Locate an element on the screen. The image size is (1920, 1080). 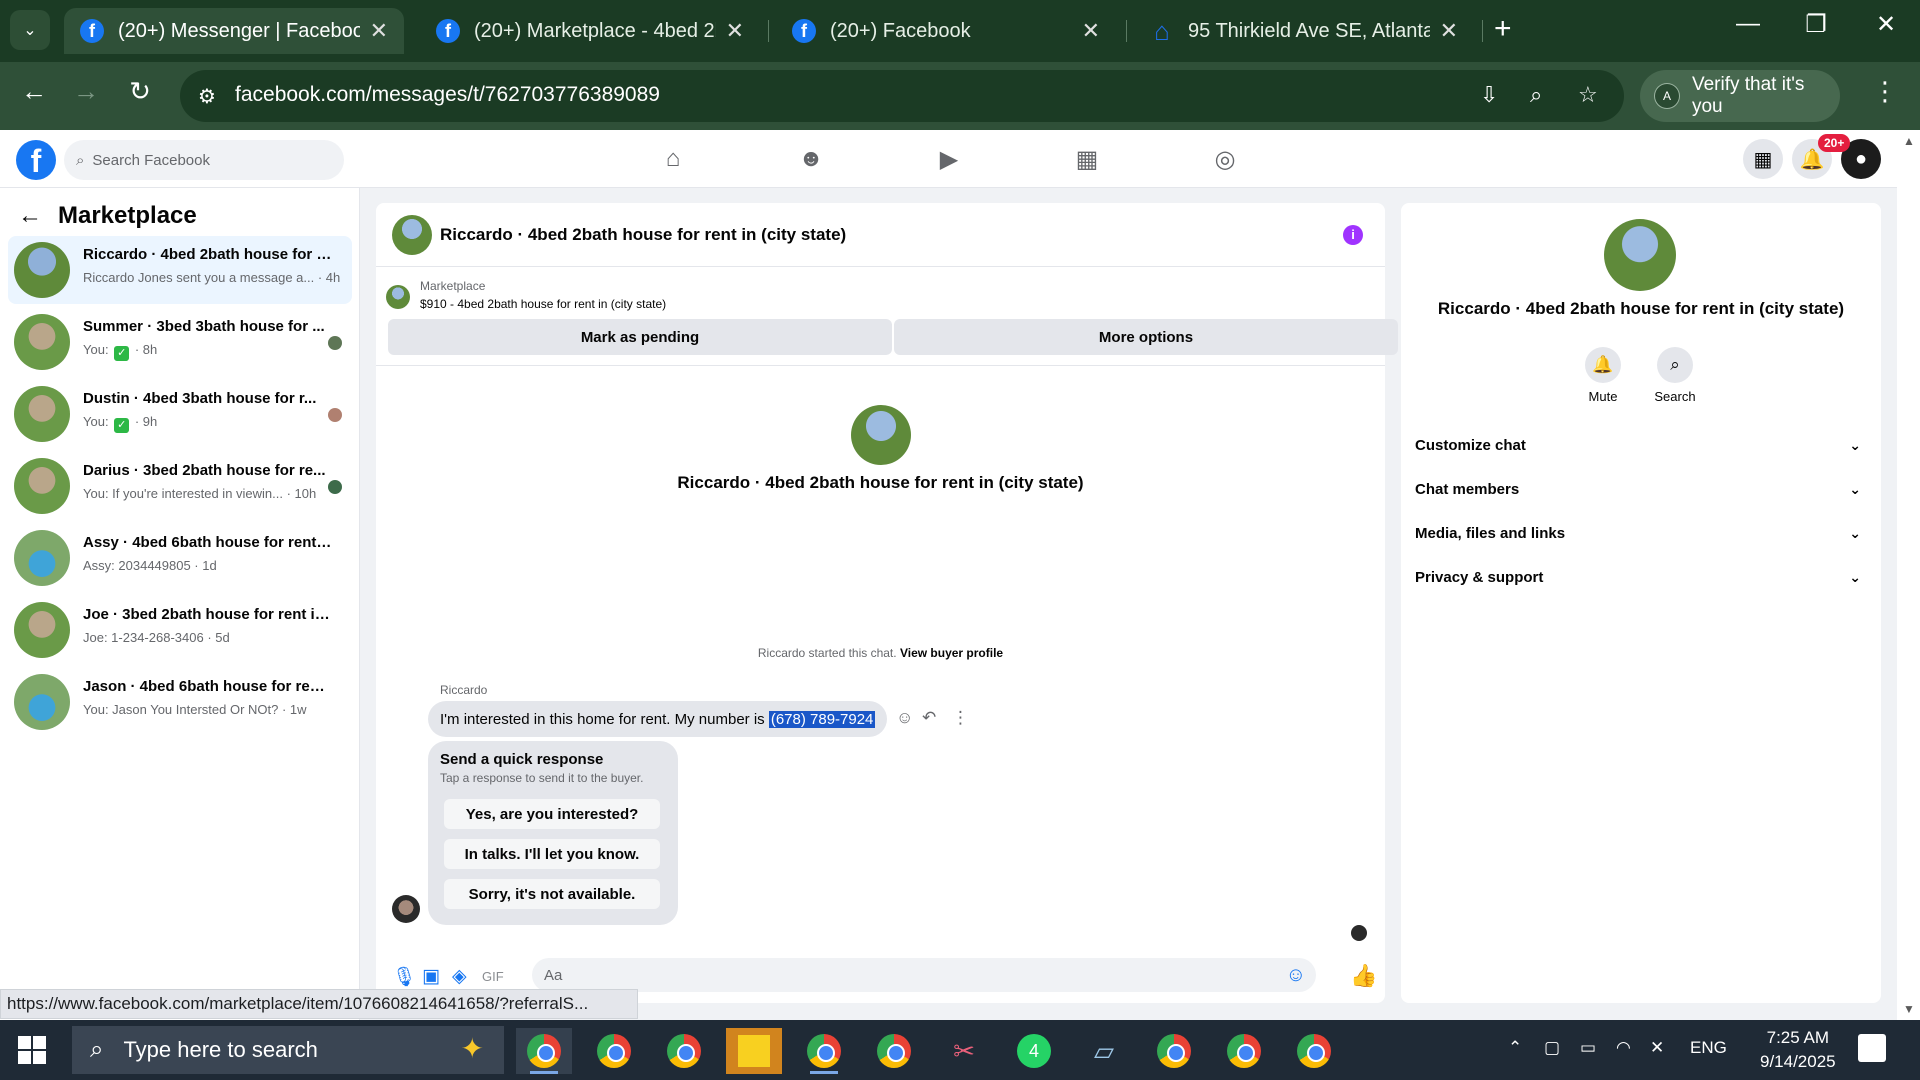
notification-center-icon is located at coordinates (1872, 1048).